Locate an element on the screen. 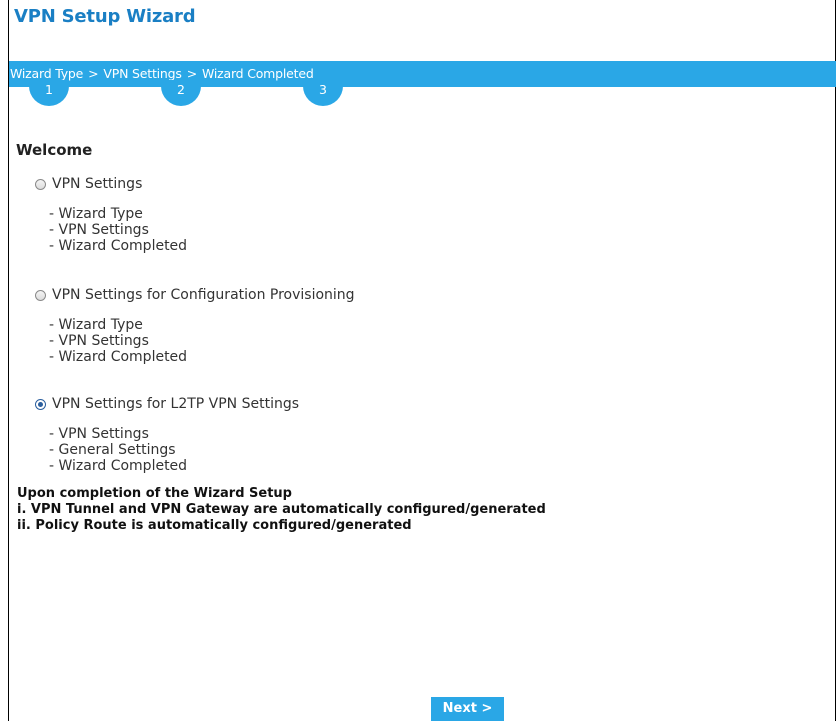 The image size is (836, 721). next-button: Next > is located at coordinates (467, 709).